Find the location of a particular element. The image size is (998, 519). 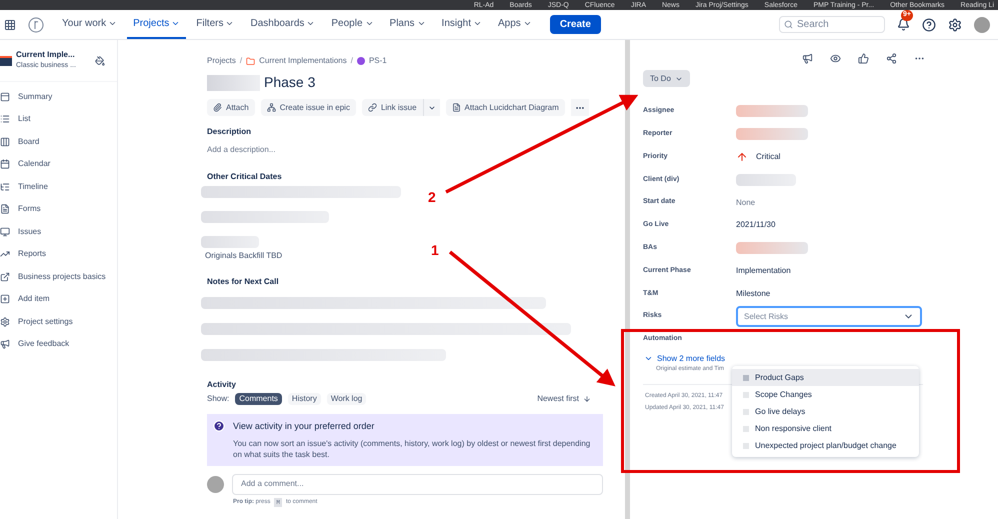

status-button: To Do is located at coordinates (666, 78).